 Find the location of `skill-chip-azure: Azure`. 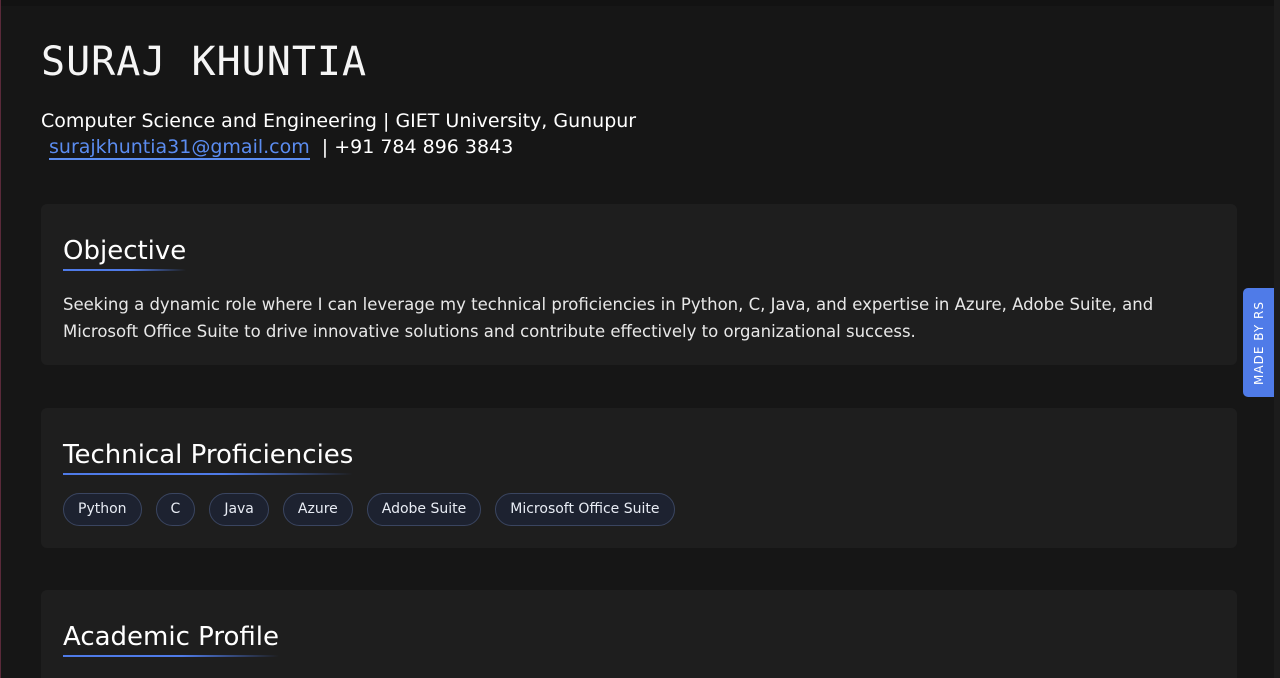

skill-chip-azure: Azure is located at coordinates (317, 509).